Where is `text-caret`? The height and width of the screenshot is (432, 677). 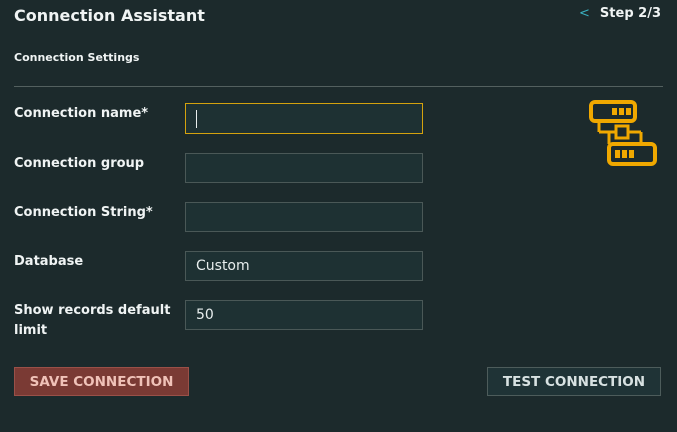 text-caret is located at coordinates (196, 119).